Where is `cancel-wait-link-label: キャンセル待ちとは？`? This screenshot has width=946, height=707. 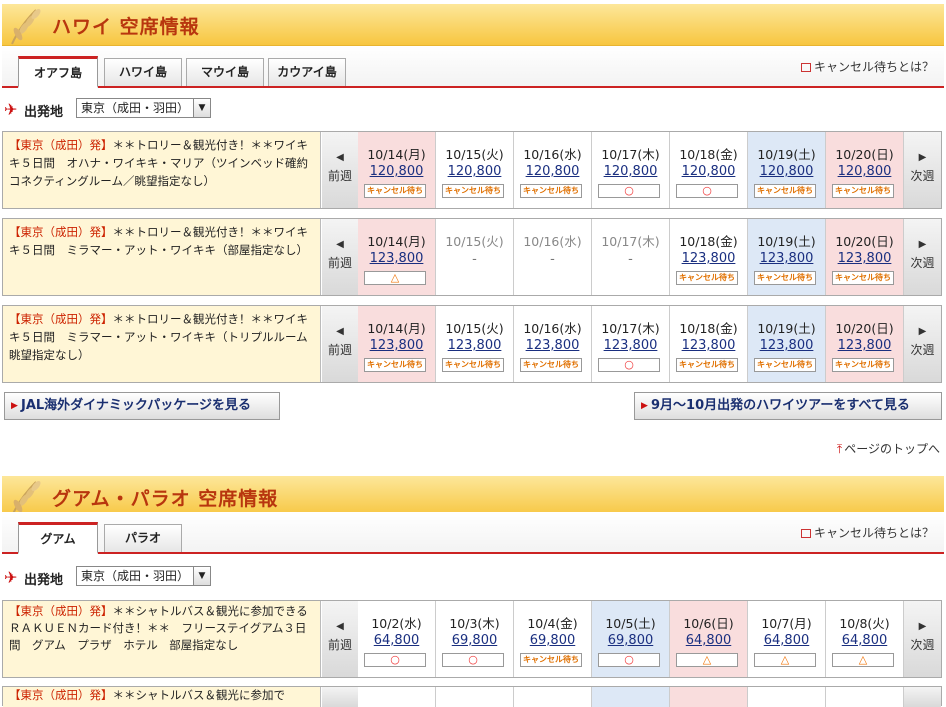
cancel-wait-link-label: キャンセル待ちとは？ is located at coordinates (873, 533).